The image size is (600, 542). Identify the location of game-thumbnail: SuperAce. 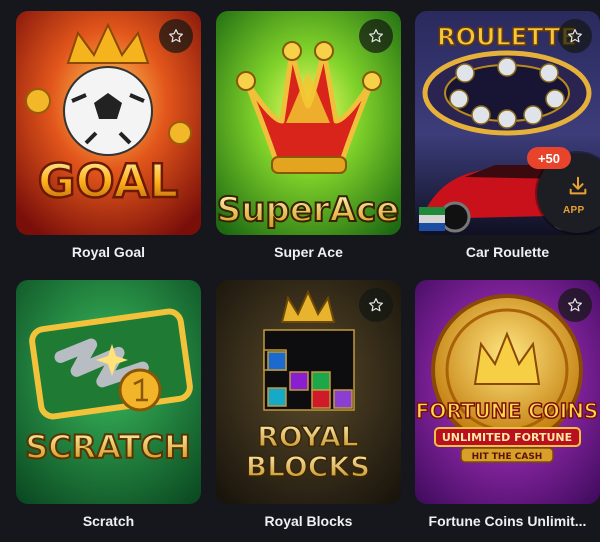
(308, 123).